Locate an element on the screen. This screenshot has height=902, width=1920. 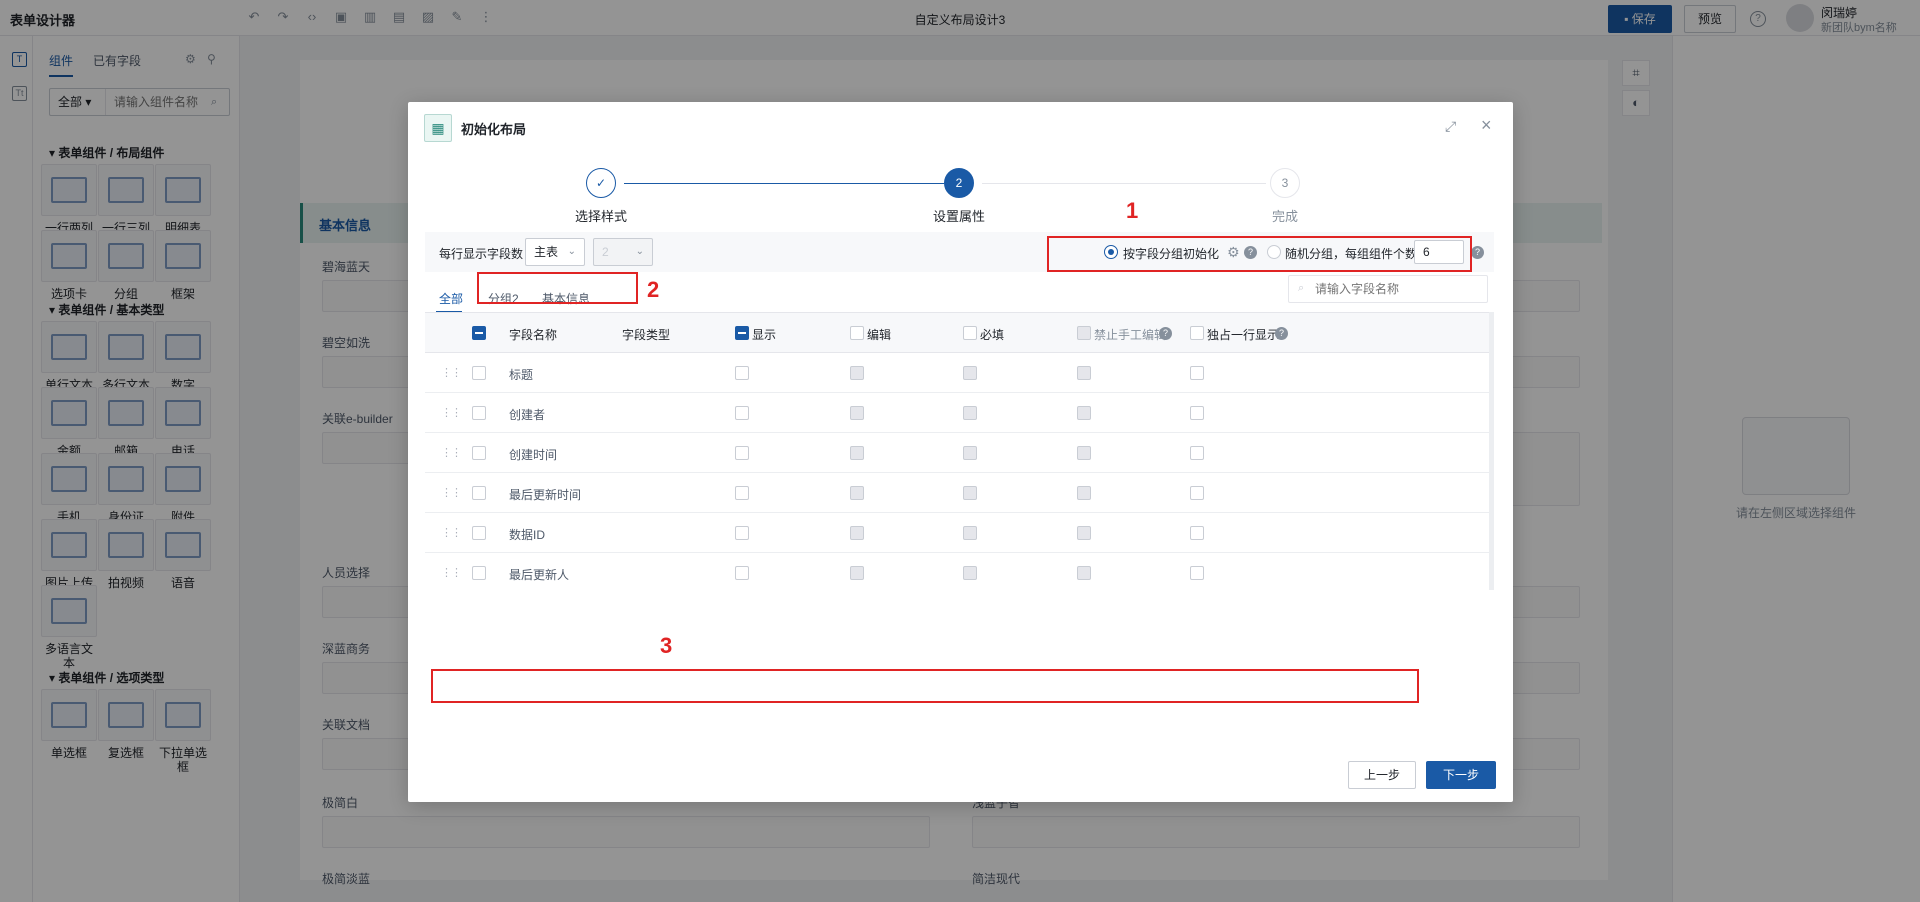
expand-icon: ⤢ is located at coordinates (1450, 126).